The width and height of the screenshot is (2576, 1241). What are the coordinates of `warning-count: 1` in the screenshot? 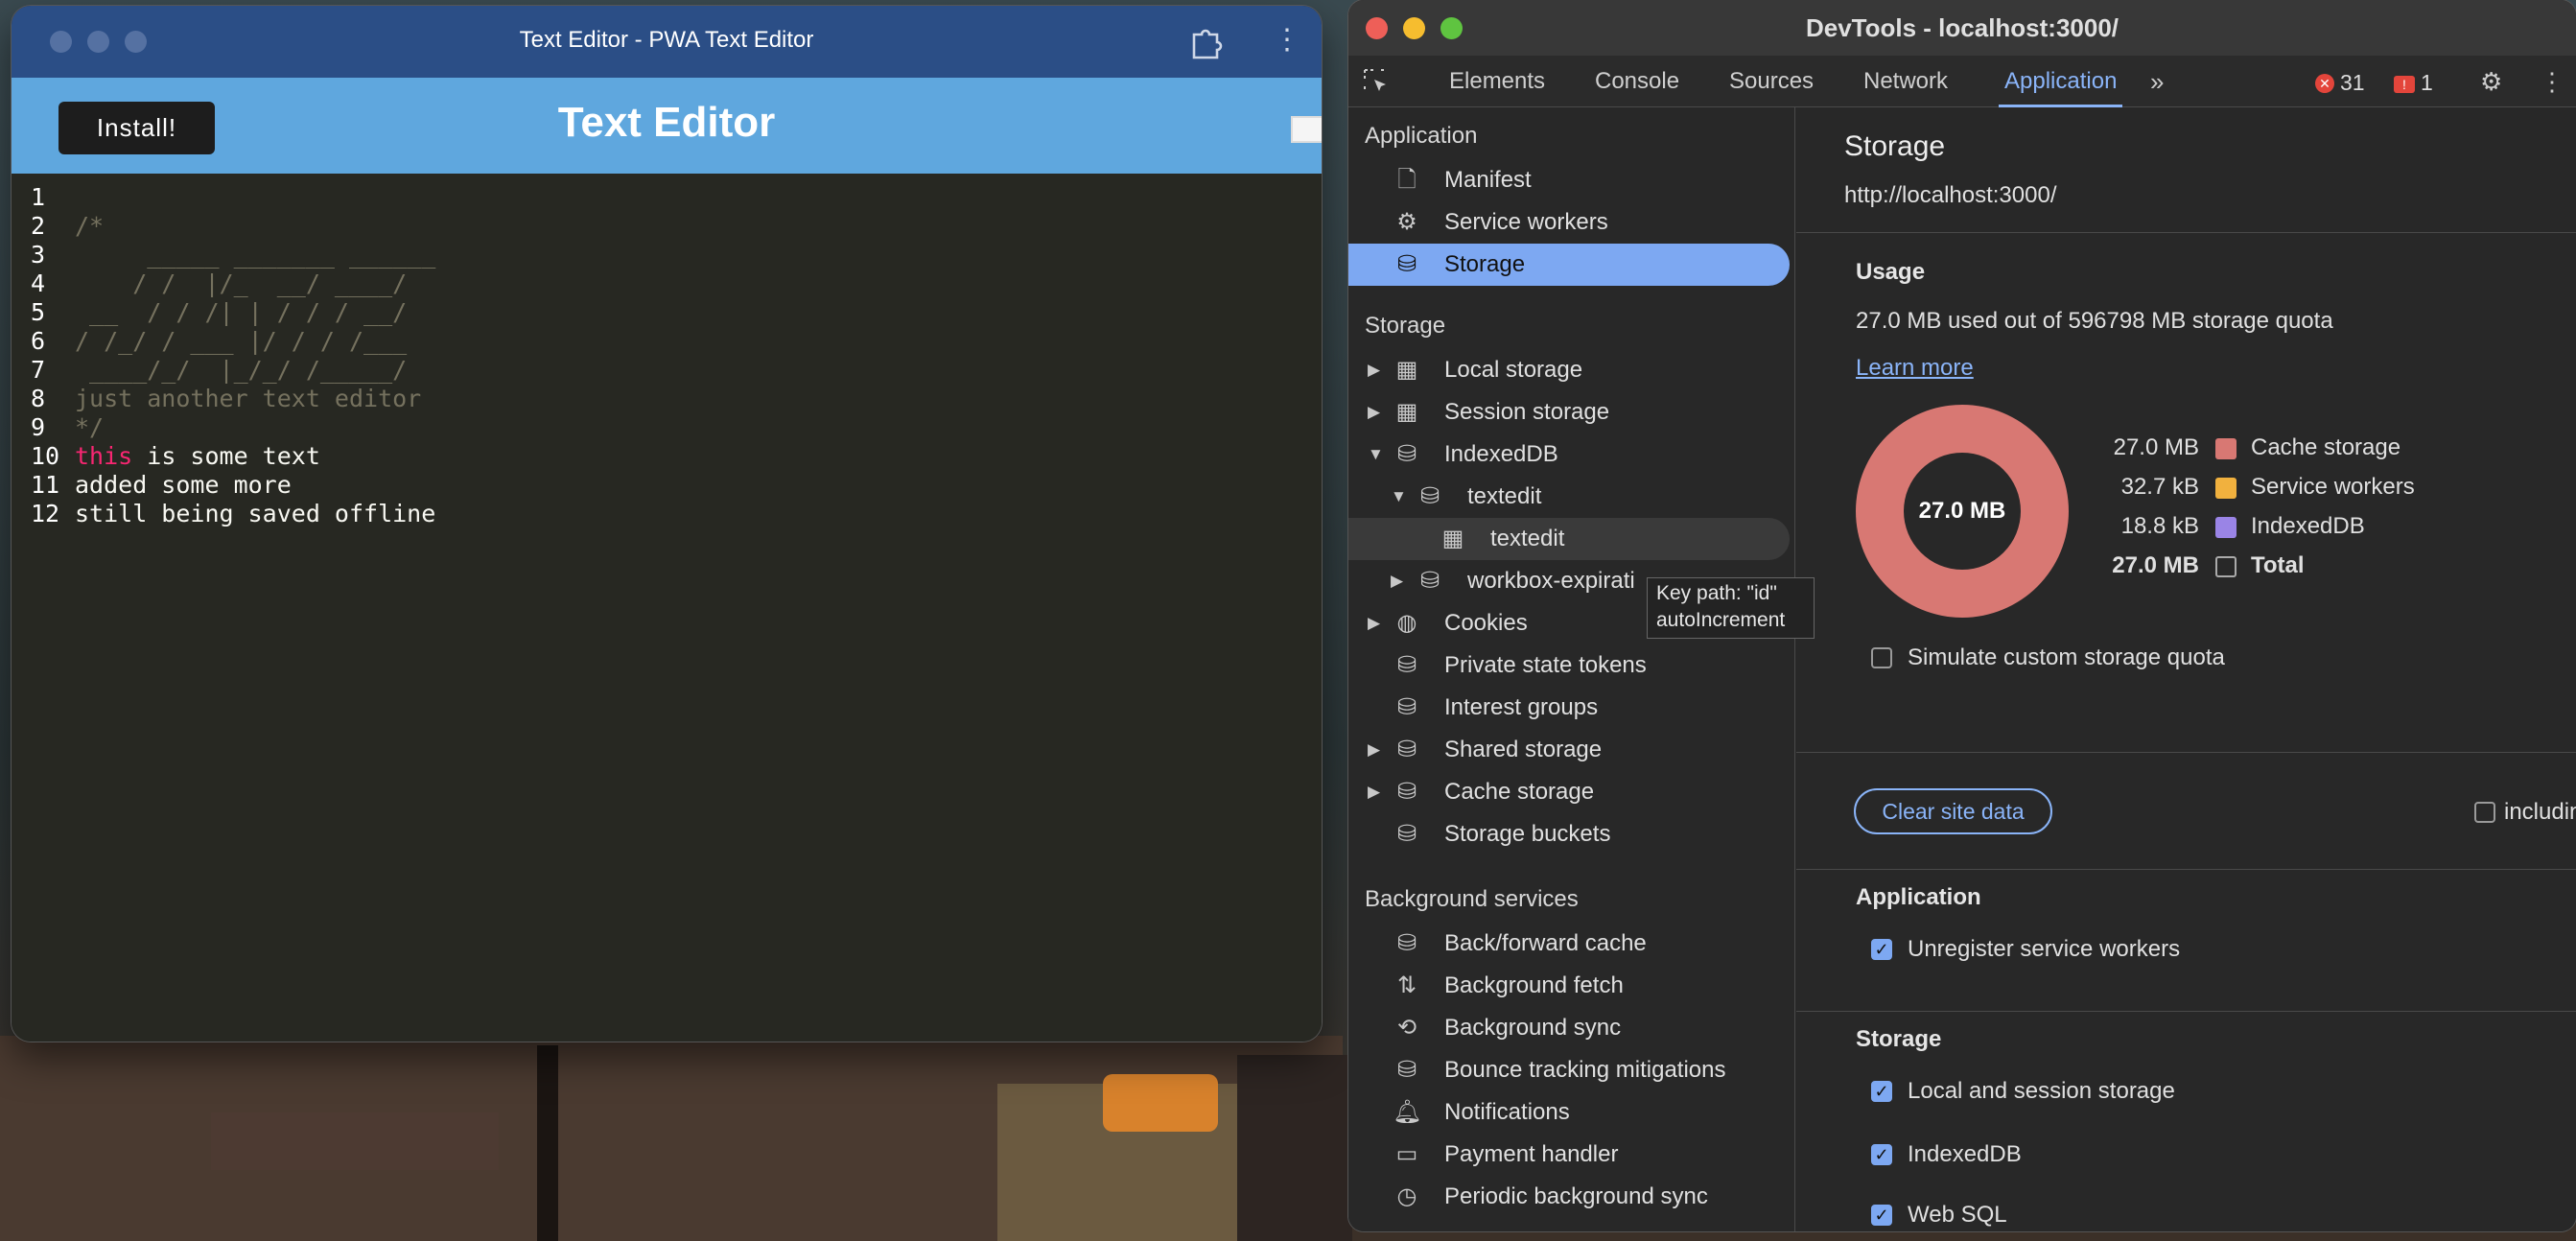 It's located at (2427, 82).